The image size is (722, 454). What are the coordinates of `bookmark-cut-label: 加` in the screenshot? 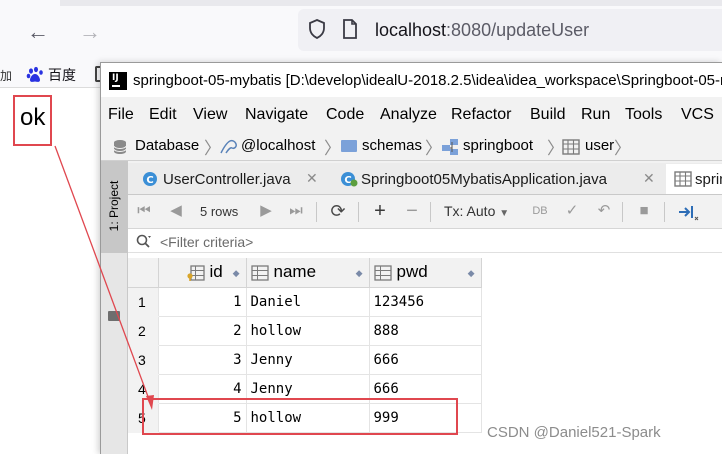 It's located at (6, 75).